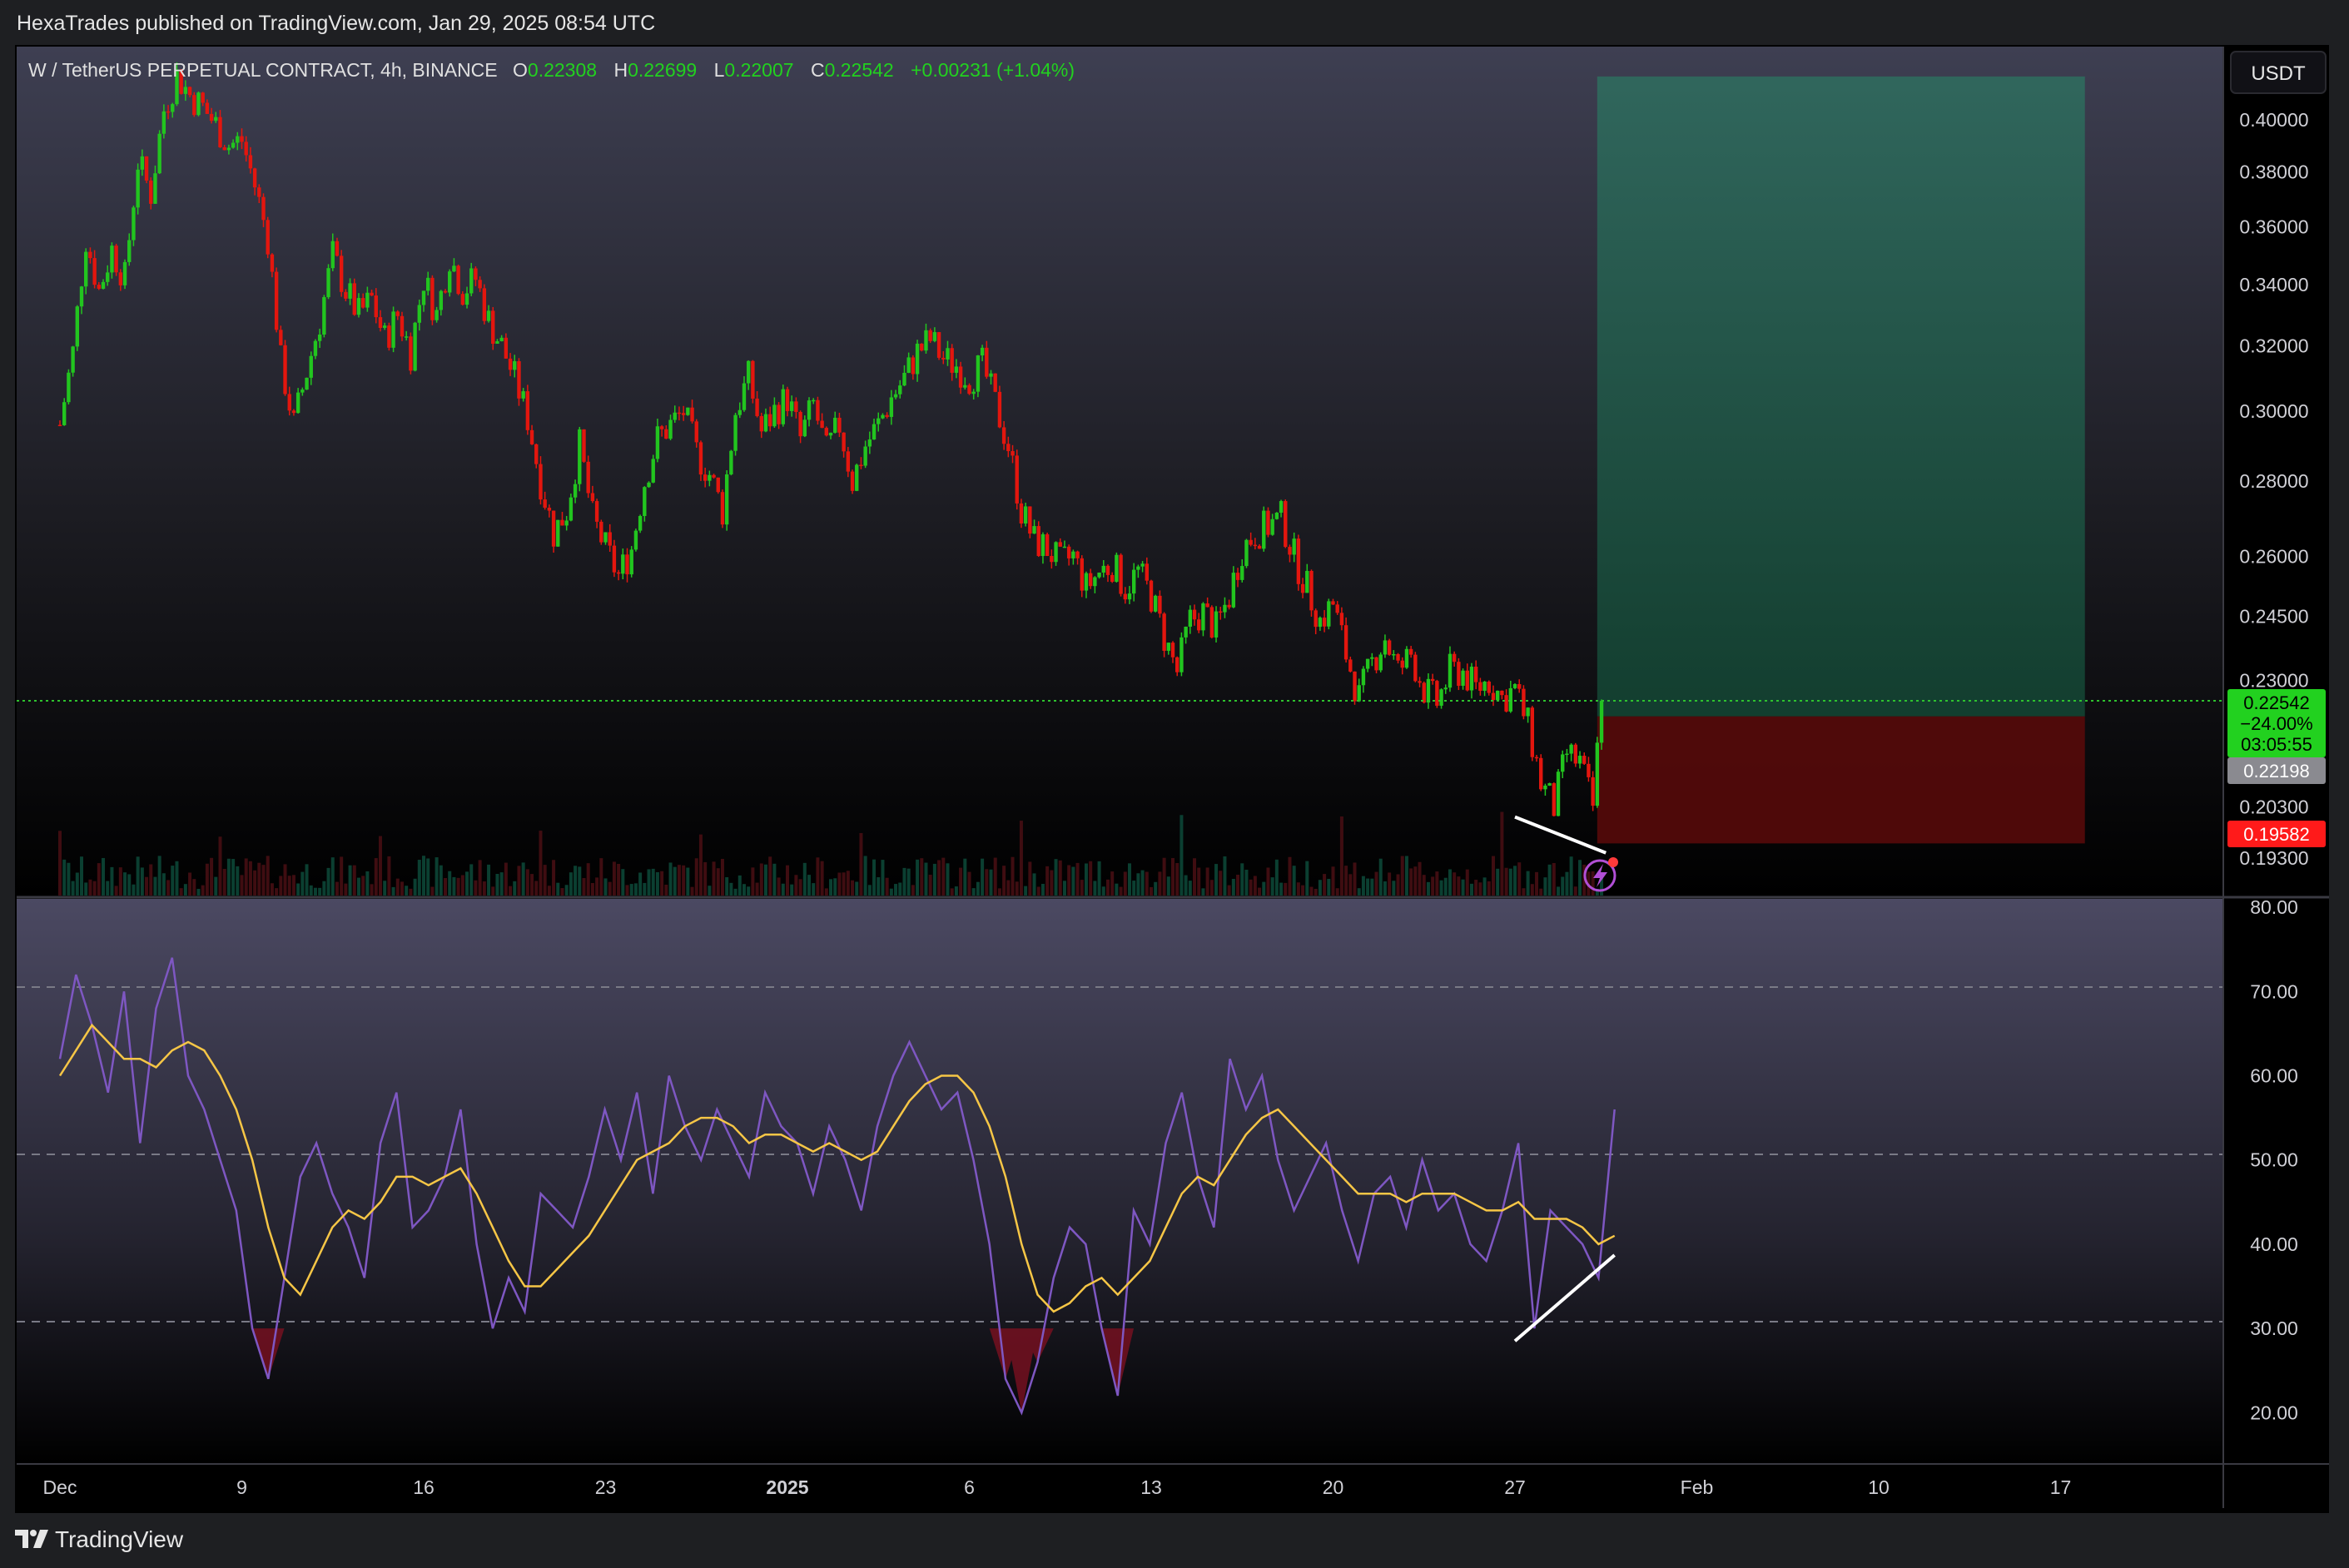 Image resolution: width=2349 pixels, height=1568 pixels. Describe the element at coordinates (606, 1487) in the screenshot. I see `time-tick-label: 23` at that location.